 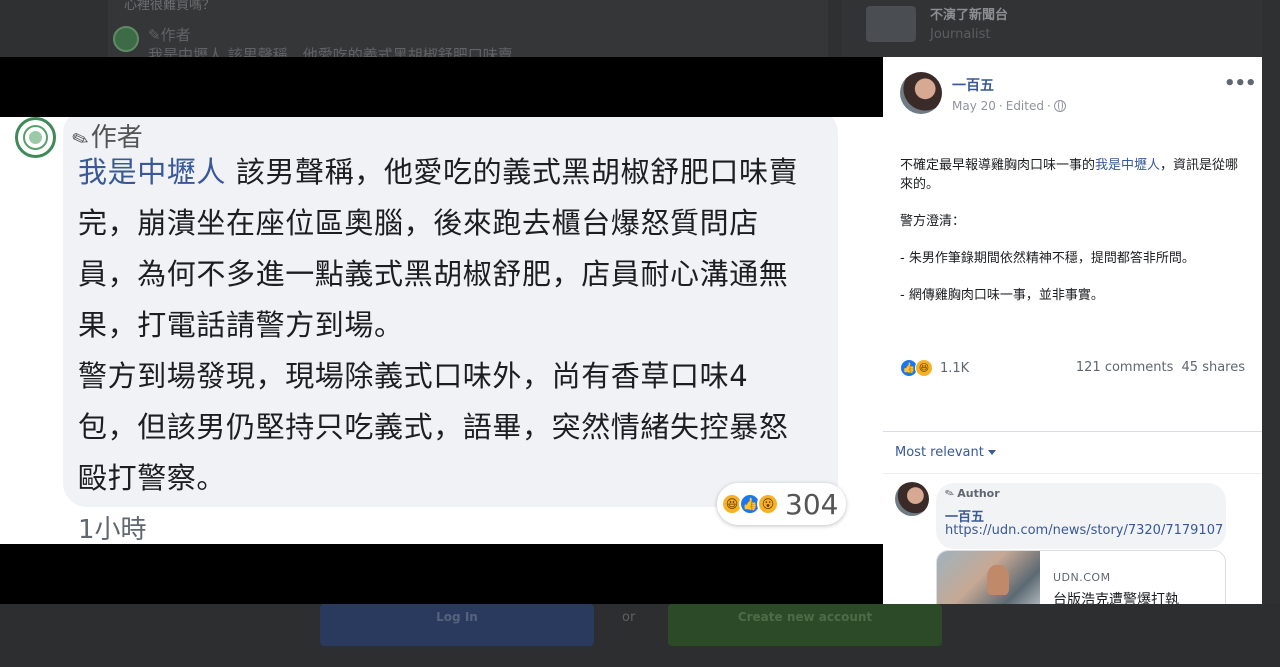 I want to click on link-preview-thumbnail, so click(x=988, y=577).